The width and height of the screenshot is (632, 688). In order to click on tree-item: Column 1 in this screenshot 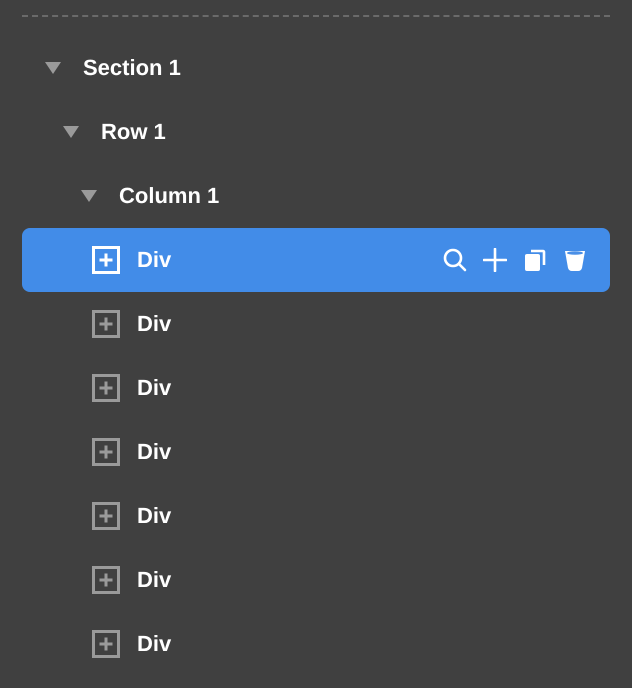, I will do `click(316, 196)`.